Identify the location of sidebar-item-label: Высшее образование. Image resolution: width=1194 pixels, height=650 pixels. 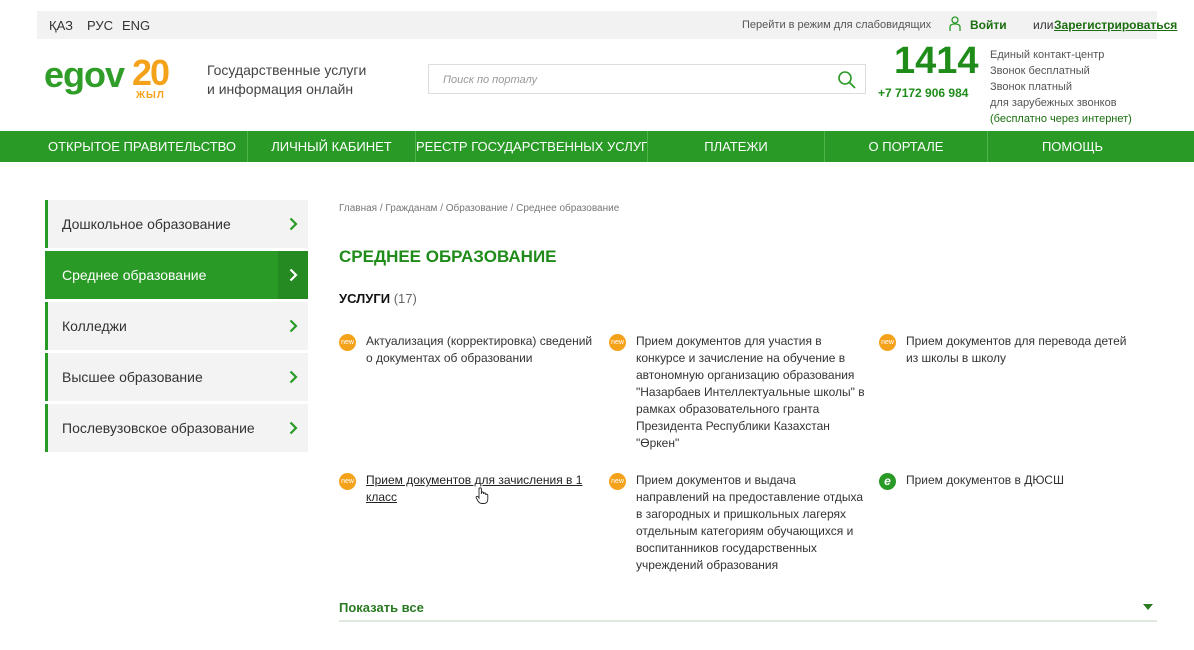
(132, 377).